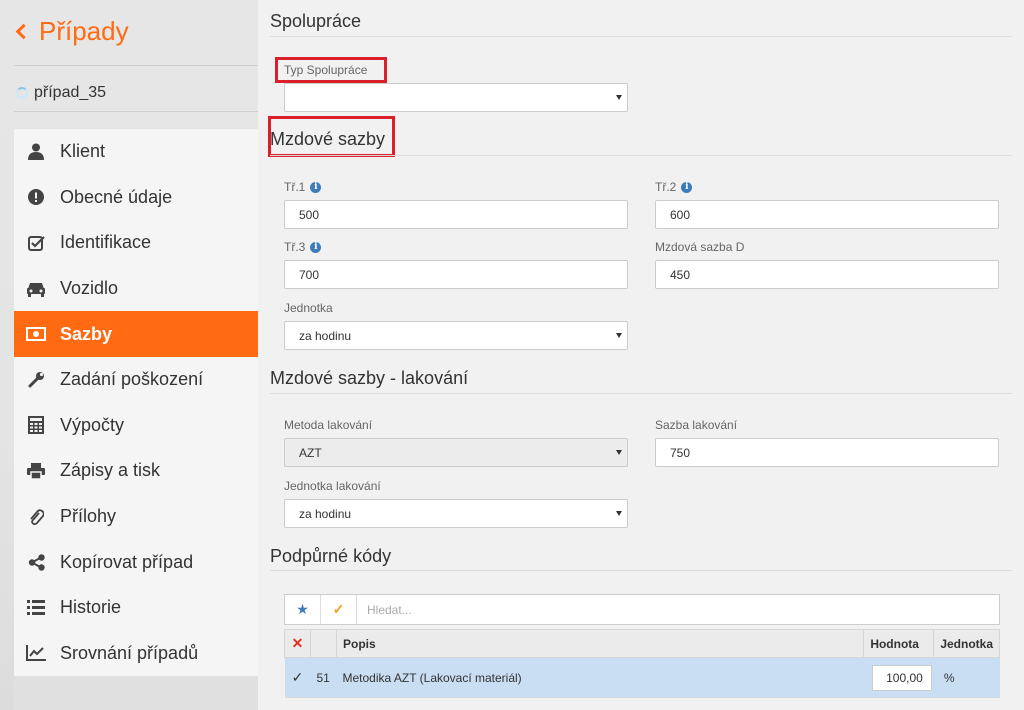 Image resolution: width=1024 pixels, height=710 pixels. What do you see at coordinates (331, 556) in the screenshot?
I see `section-title-podpurne-kody: Podpůrné kódy` at bounding box center [331, 556].